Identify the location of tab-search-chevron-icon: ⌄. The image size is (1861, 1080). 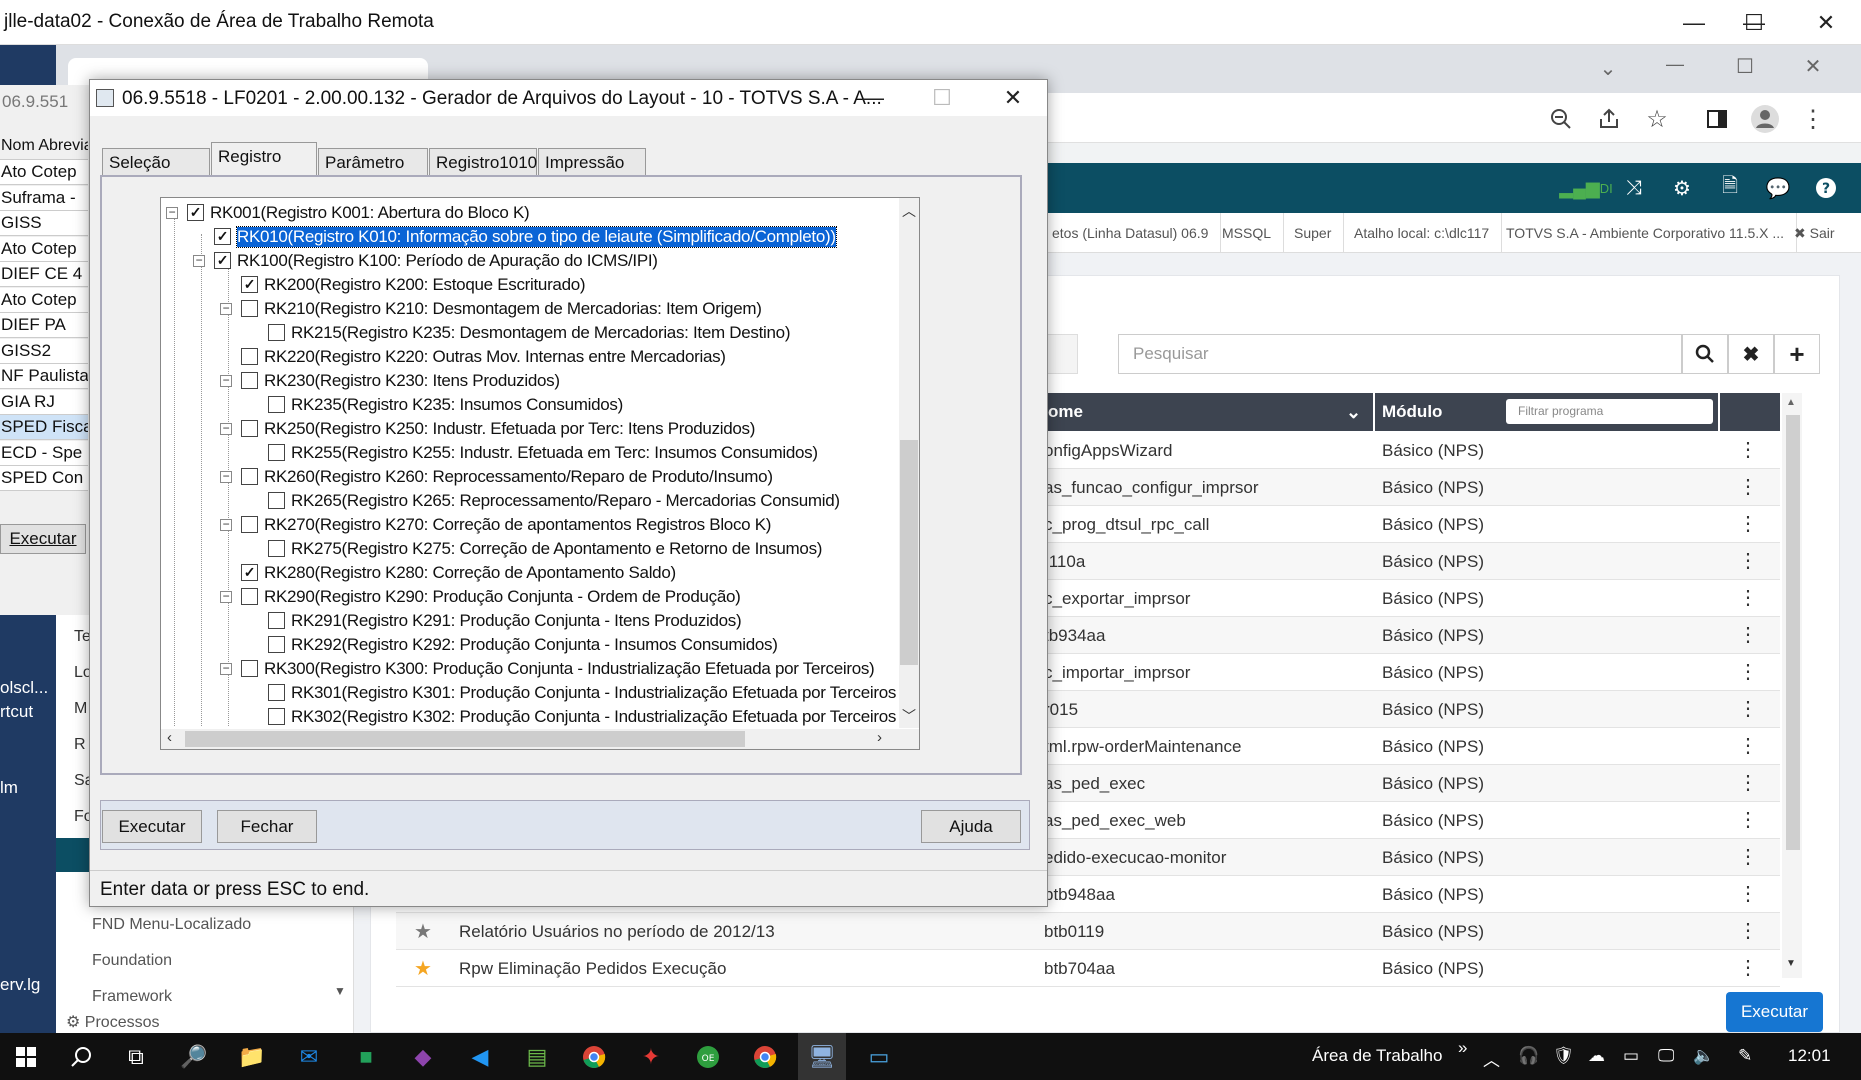
(1608, 71).